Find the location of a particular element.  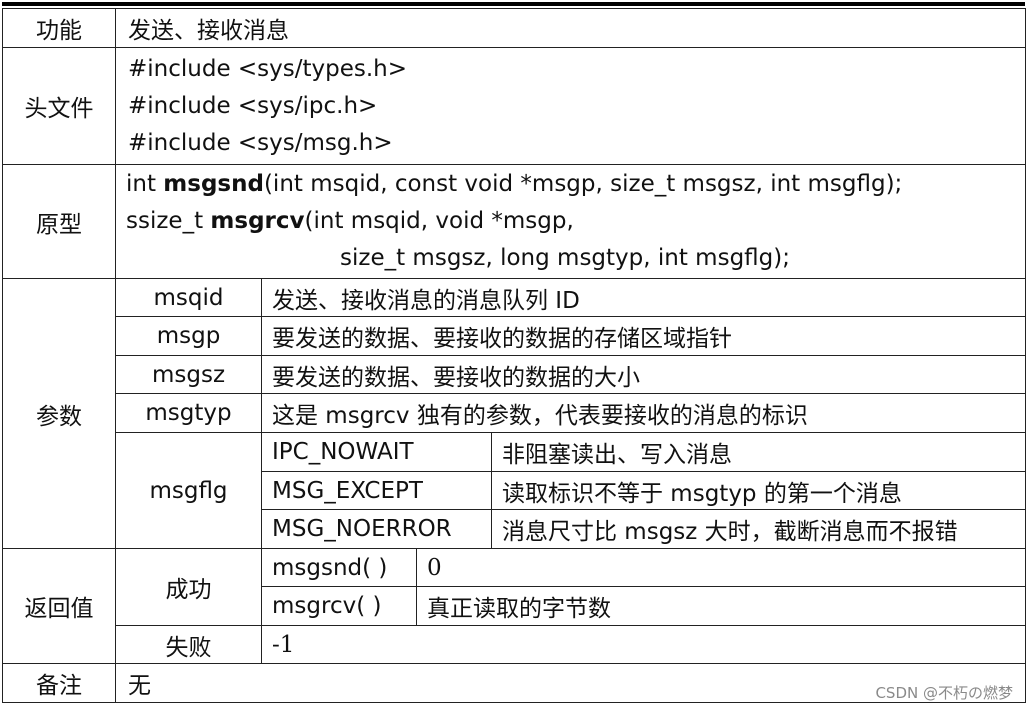

include-line: #include <sys/ipc.h> is located at coordinates (253, 105).